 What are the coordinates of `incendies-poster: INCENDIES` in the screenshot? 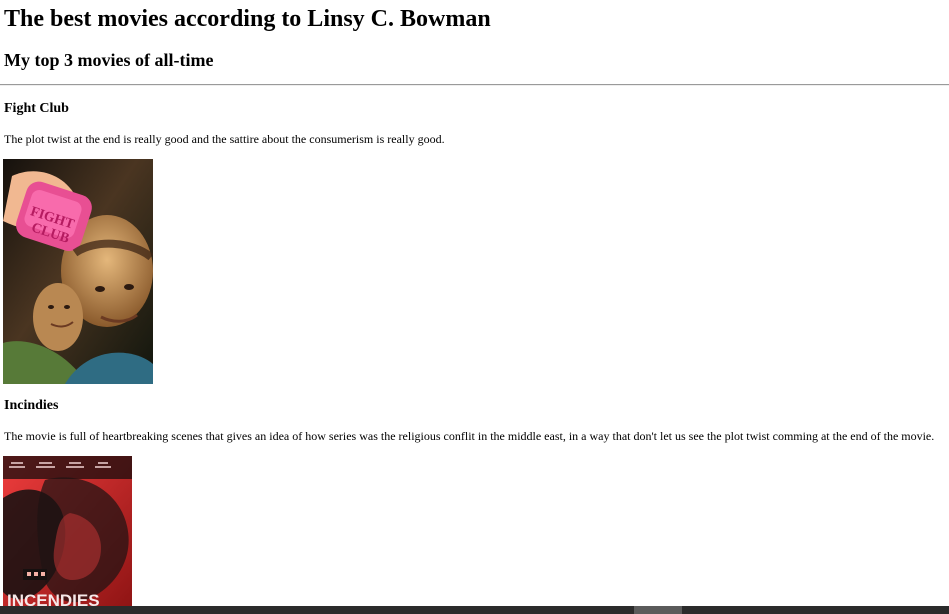 It's located at (67, 532).